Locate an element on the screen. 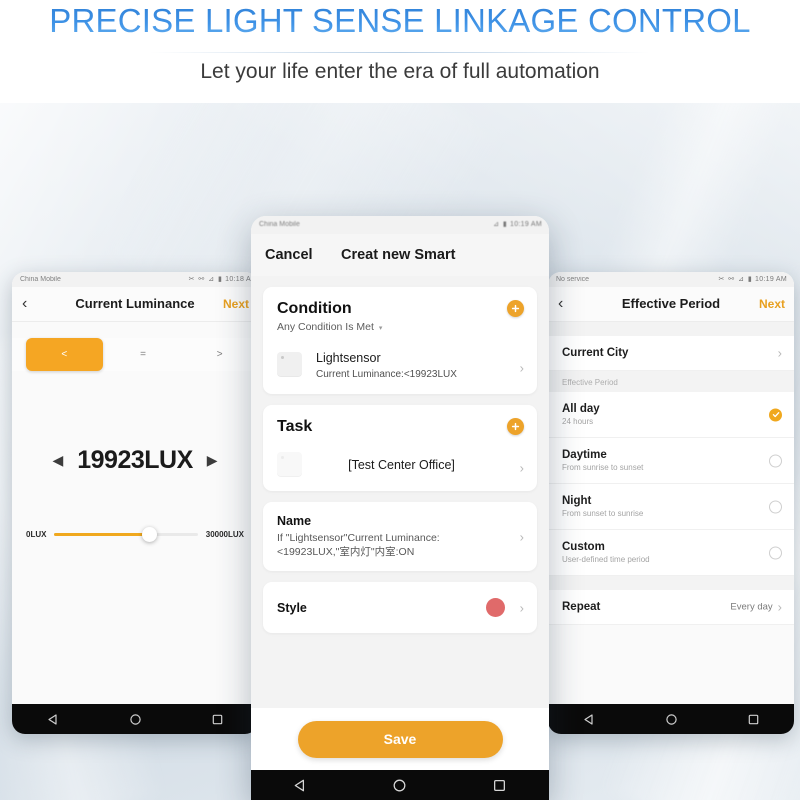  save-button: Save is located at coordinates (400, 739).